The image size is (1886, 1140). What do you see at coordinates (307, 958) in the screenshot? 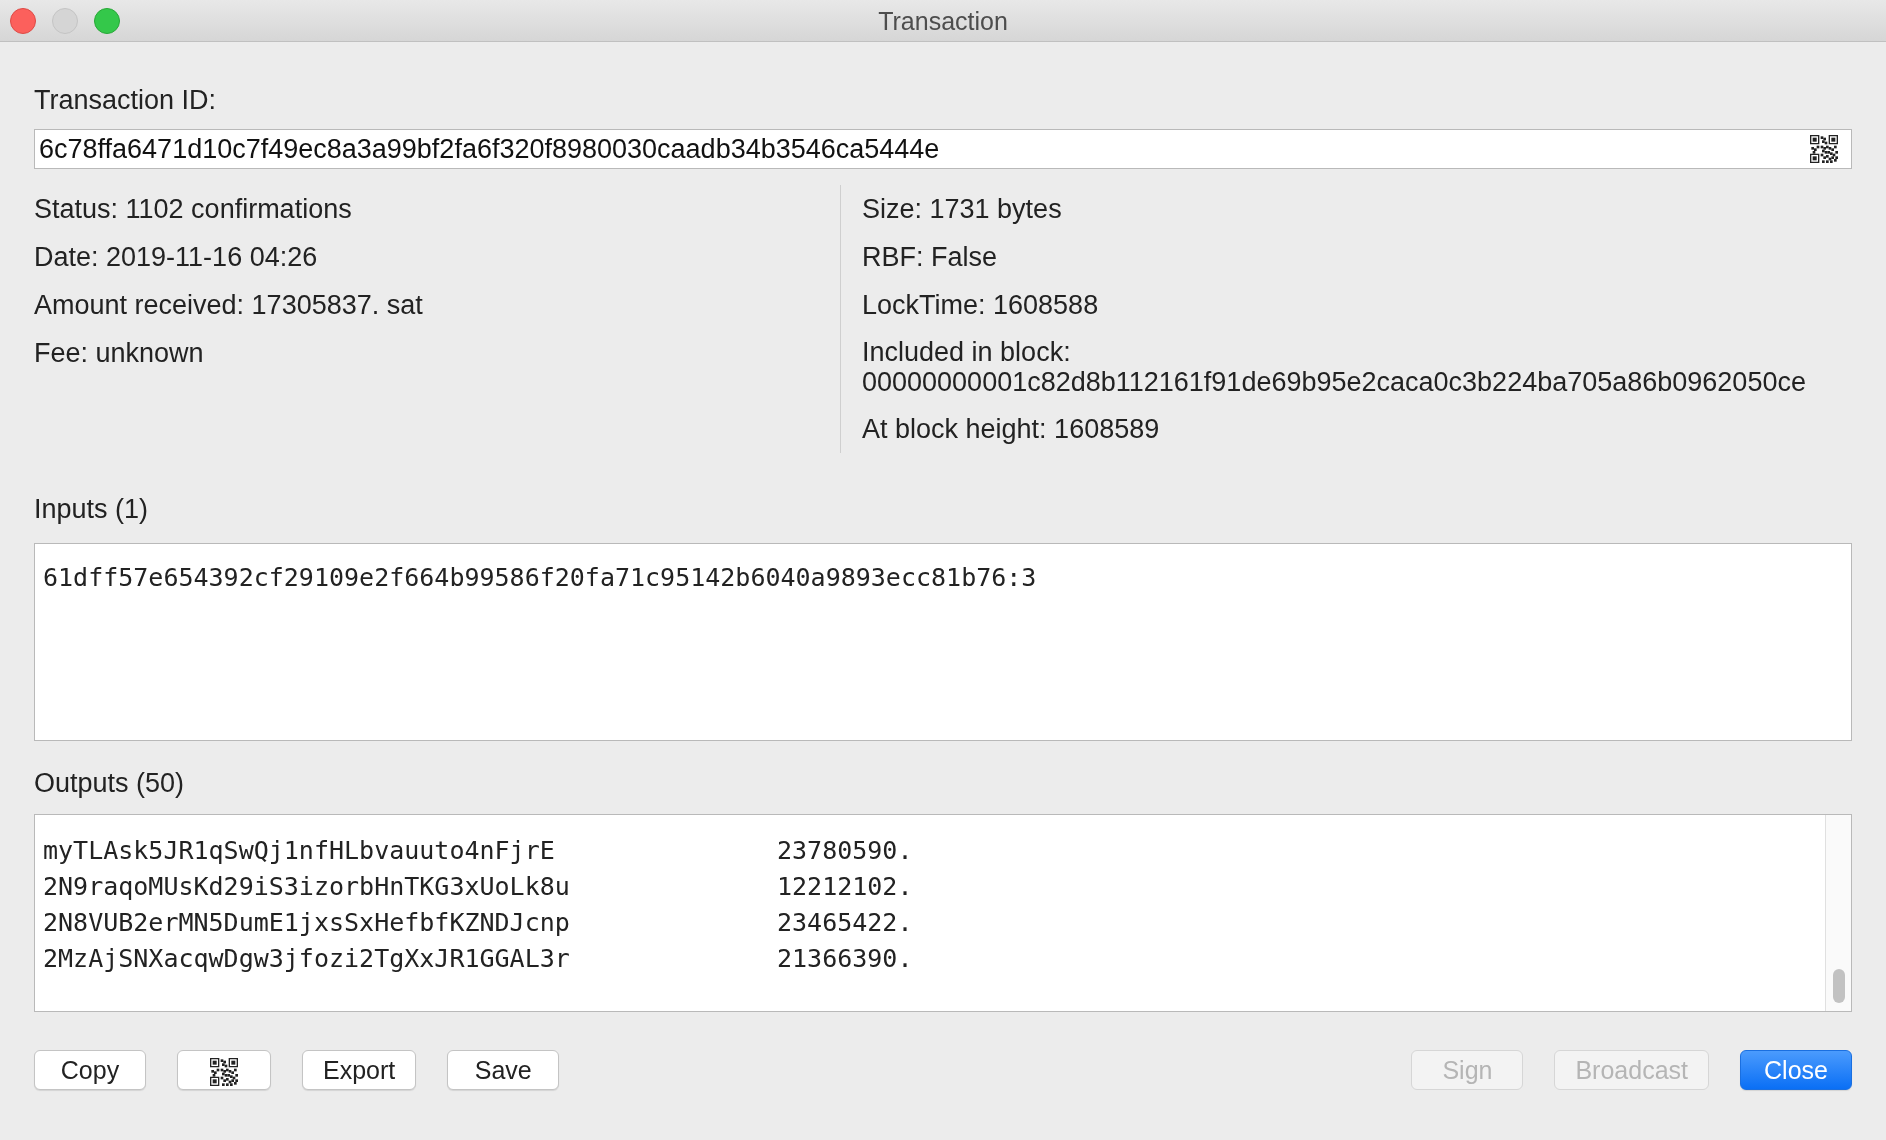
I see `output-address: 2MzAjSNXacqwDgw3jfozi2TgXxJR1GGAL3r` at bounding box center [307, 958].